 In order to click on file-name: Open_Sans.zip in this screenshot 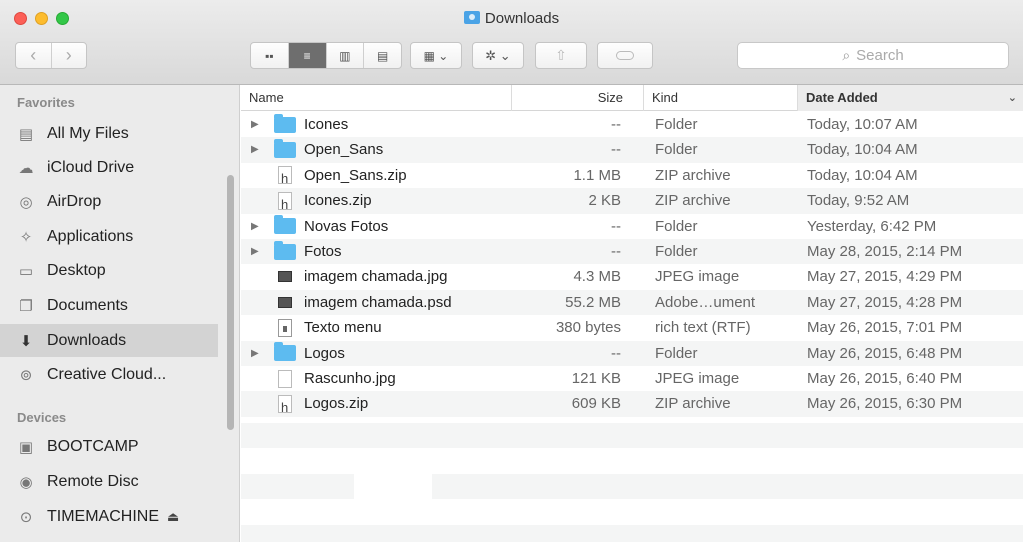, I will do `click(355, 175)`.